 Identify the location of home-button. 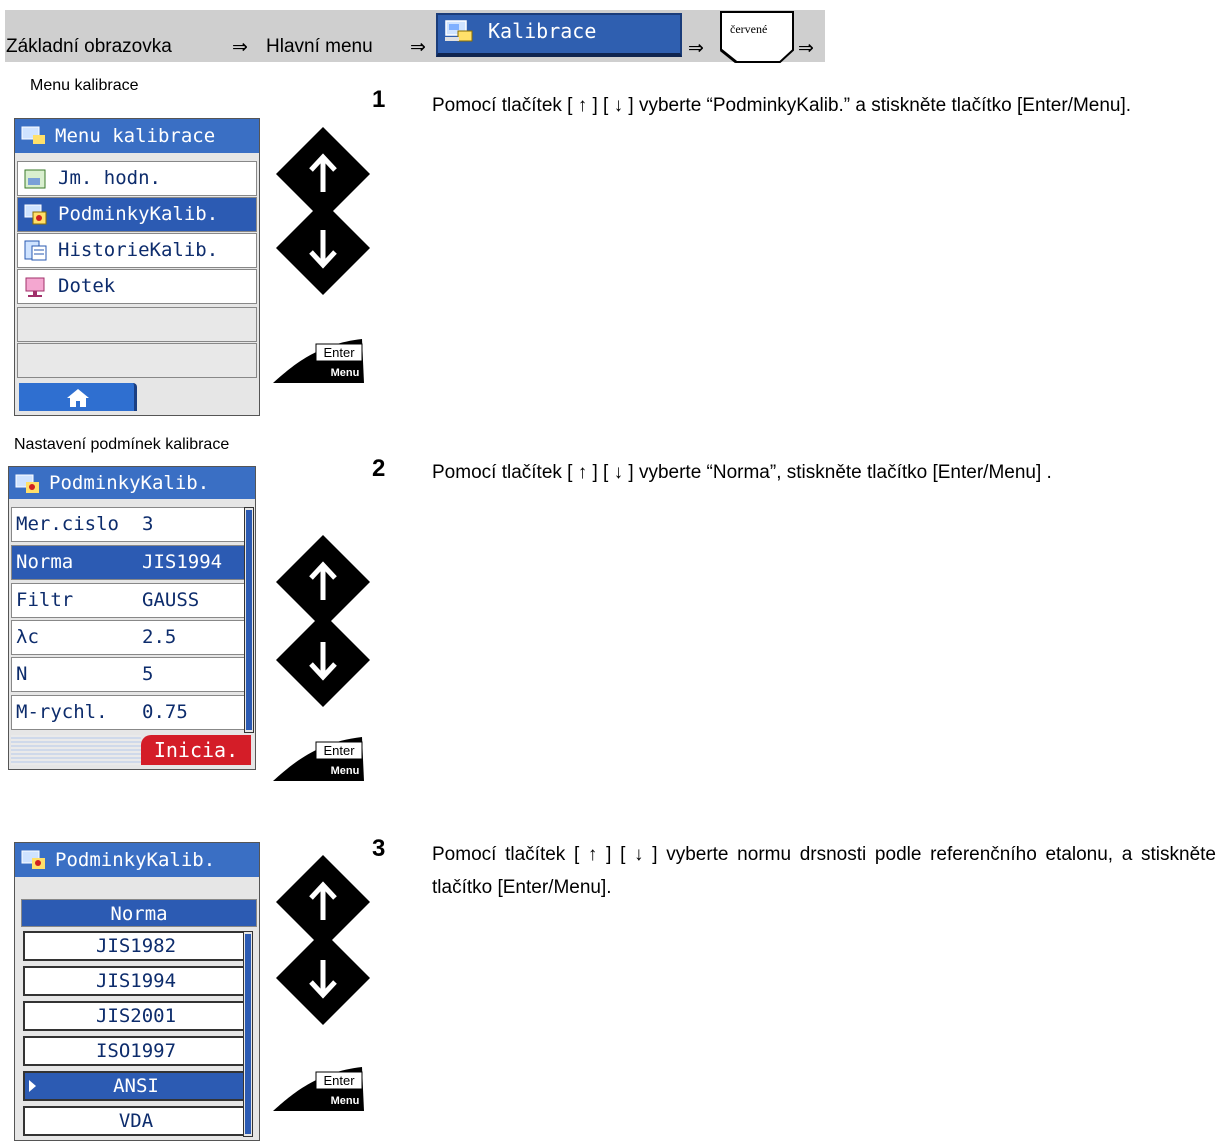
(78, 397).